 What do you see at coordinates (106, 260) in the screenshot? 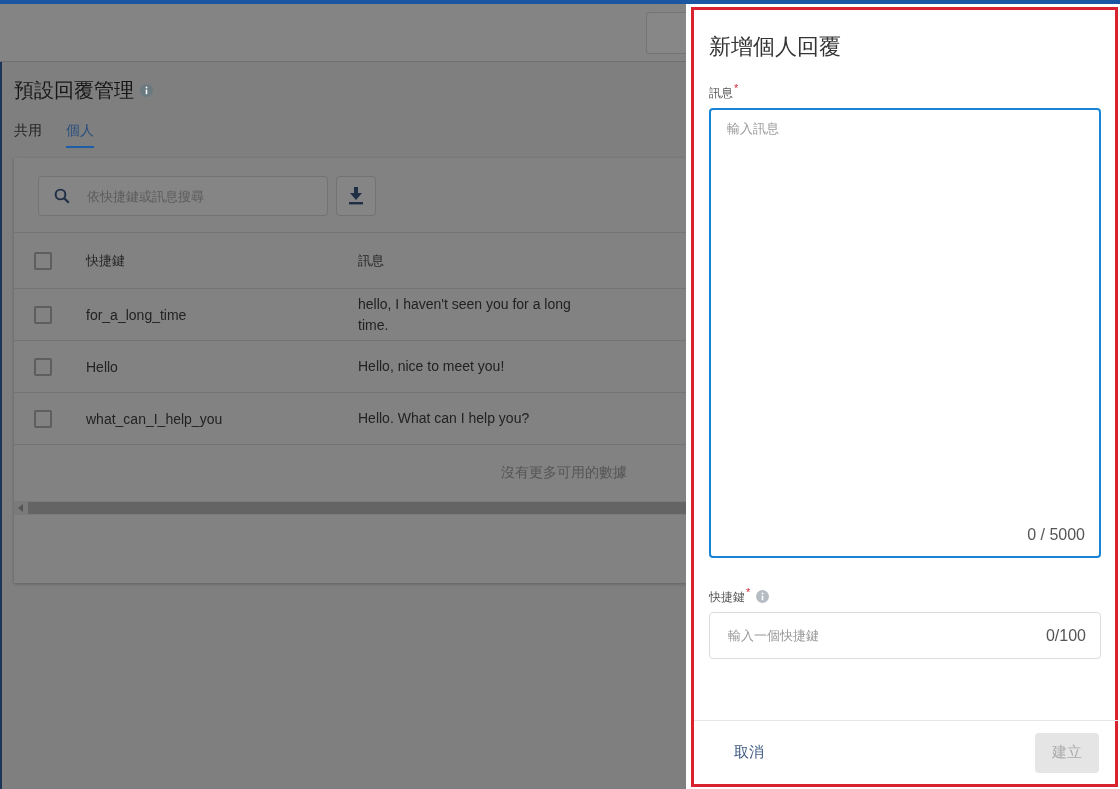
I see `column-header: 快捷鍵` at bounding box center [106, 260].